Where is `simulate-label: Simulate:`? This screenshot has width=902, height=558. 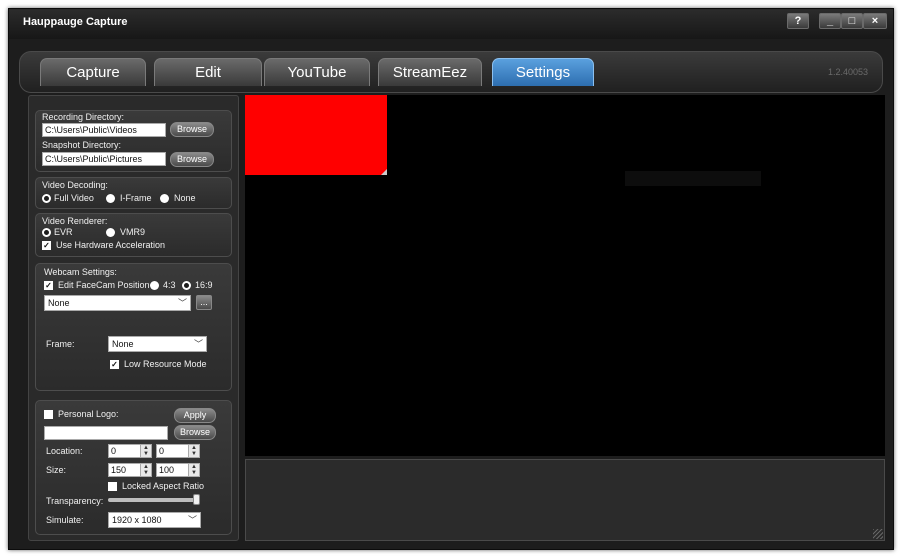 simulate-label: Simulate: is located at coordinates (65, 520).